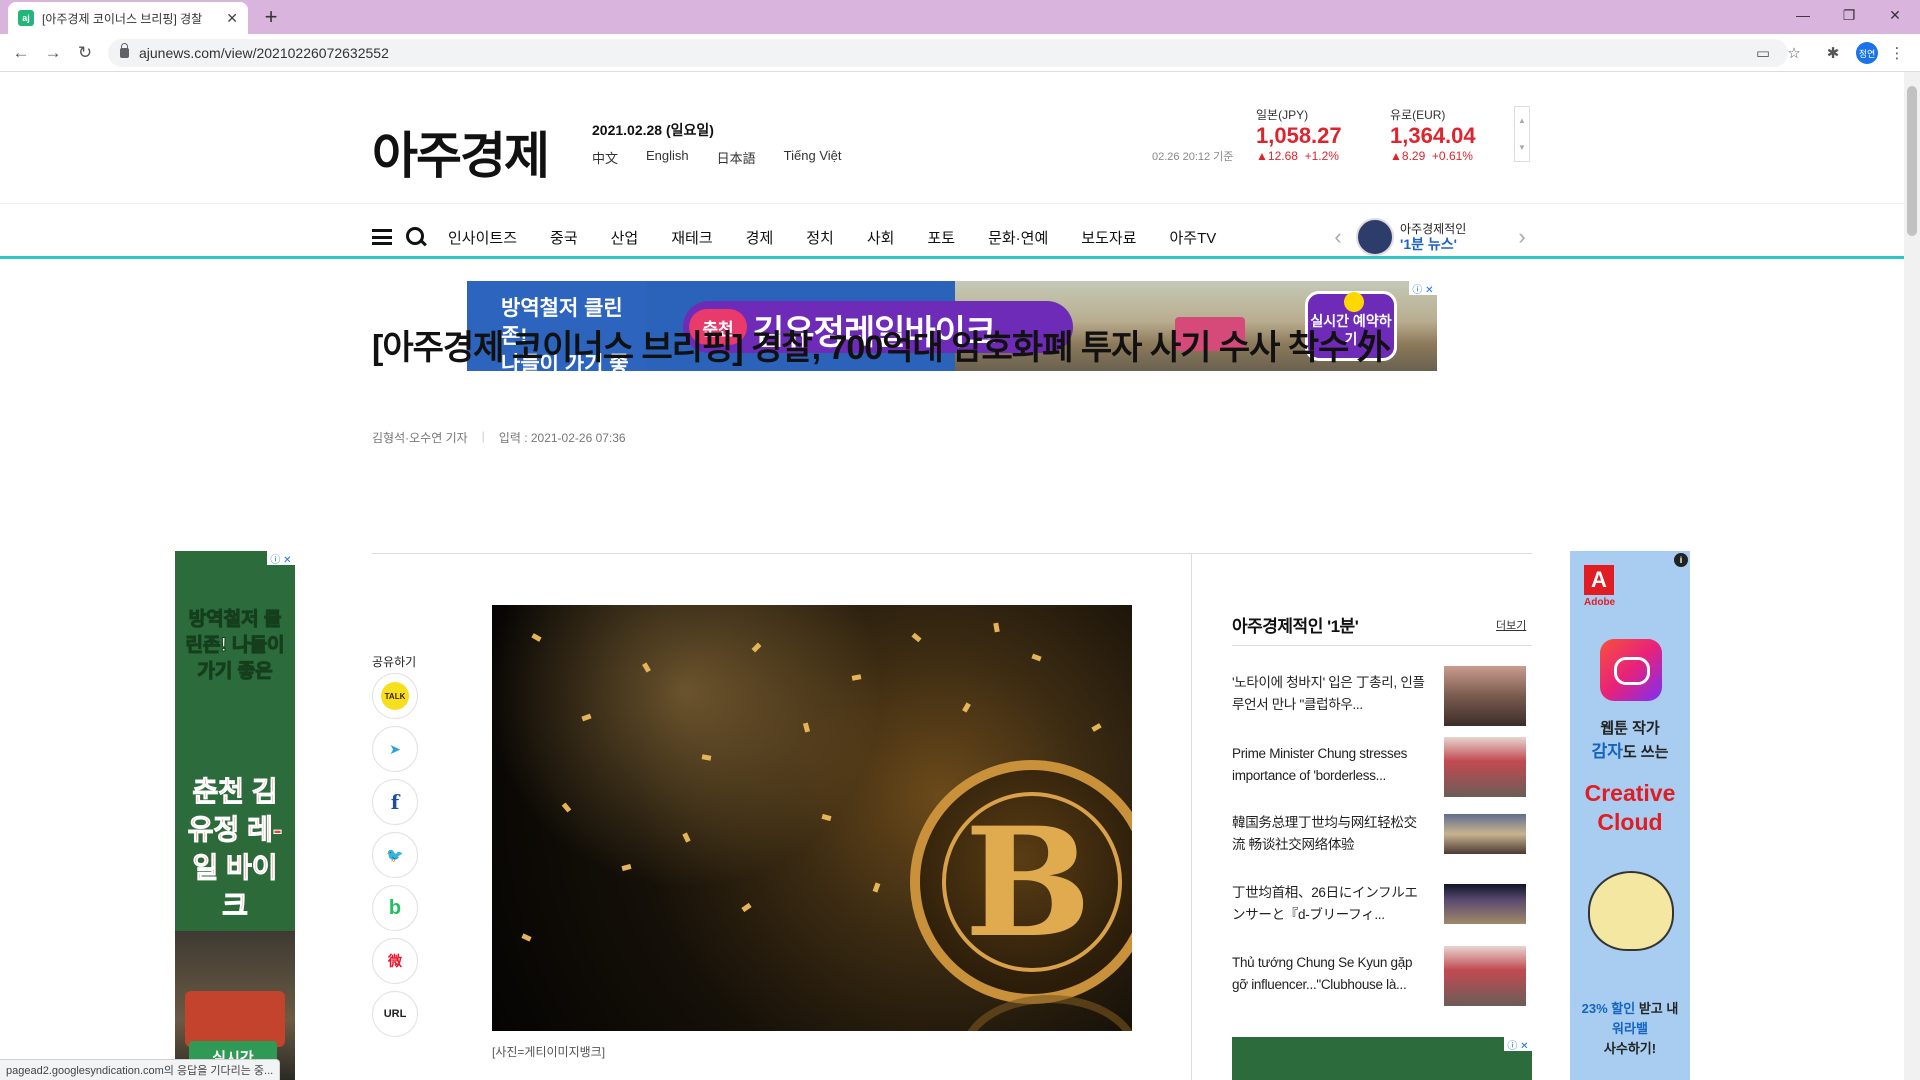  I want to click on sidebar-ad-bottom: ⓘ ✕, so click(1382, 1058).